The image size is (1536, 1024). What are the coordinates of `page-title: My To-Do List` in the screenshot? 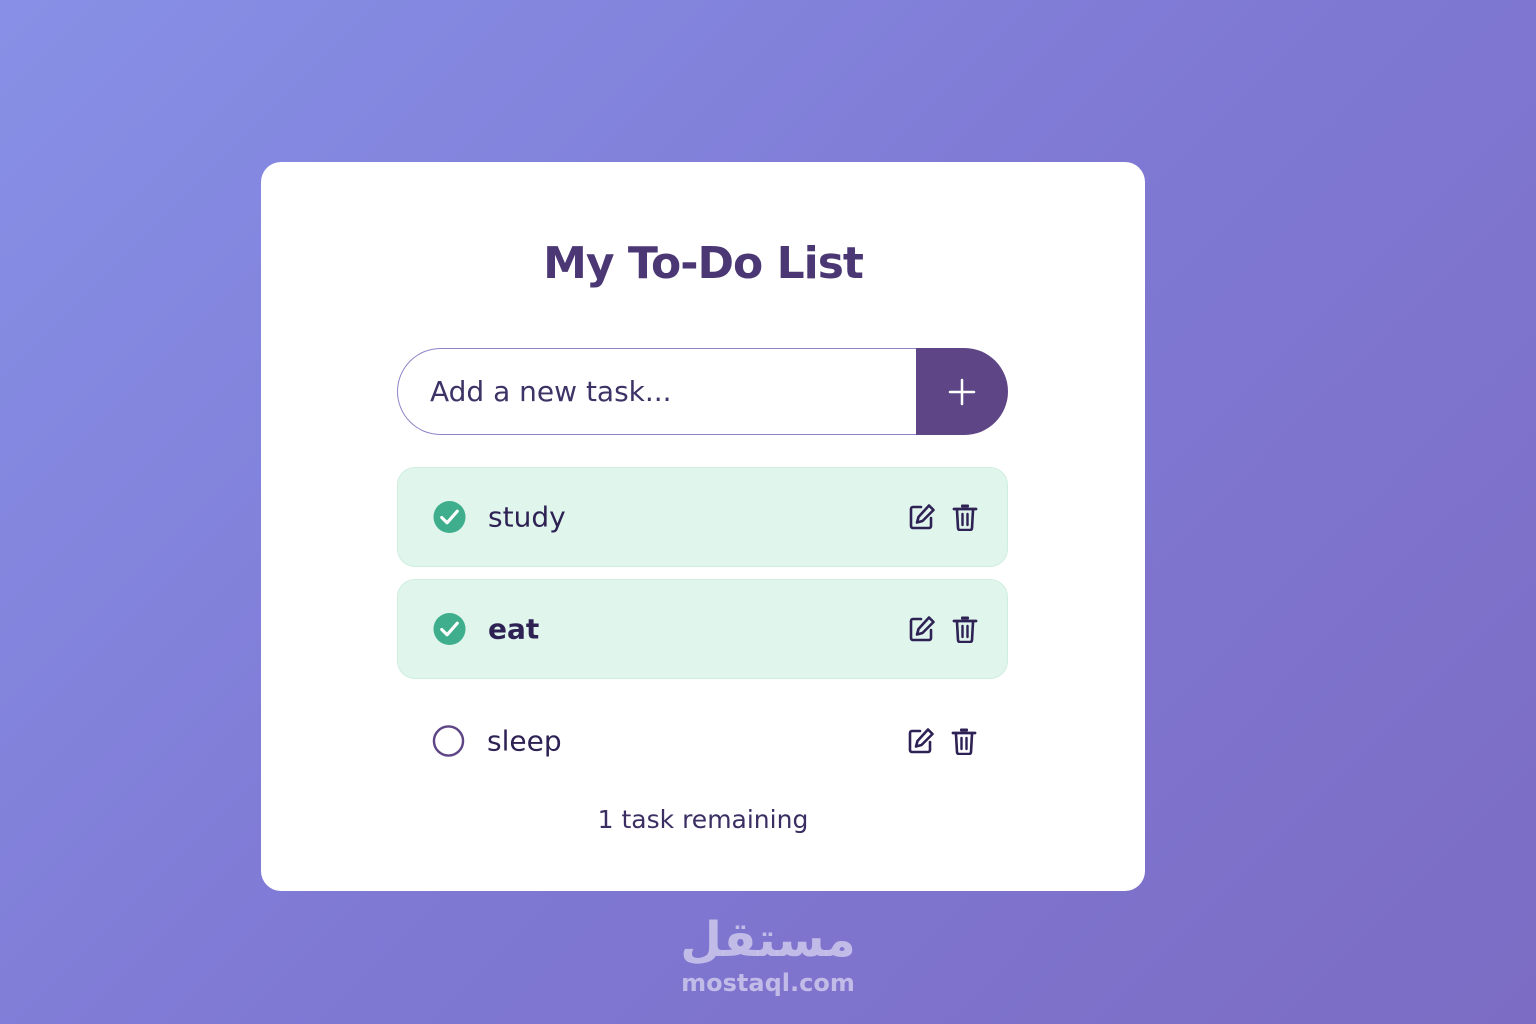 It's located at (703, 263).